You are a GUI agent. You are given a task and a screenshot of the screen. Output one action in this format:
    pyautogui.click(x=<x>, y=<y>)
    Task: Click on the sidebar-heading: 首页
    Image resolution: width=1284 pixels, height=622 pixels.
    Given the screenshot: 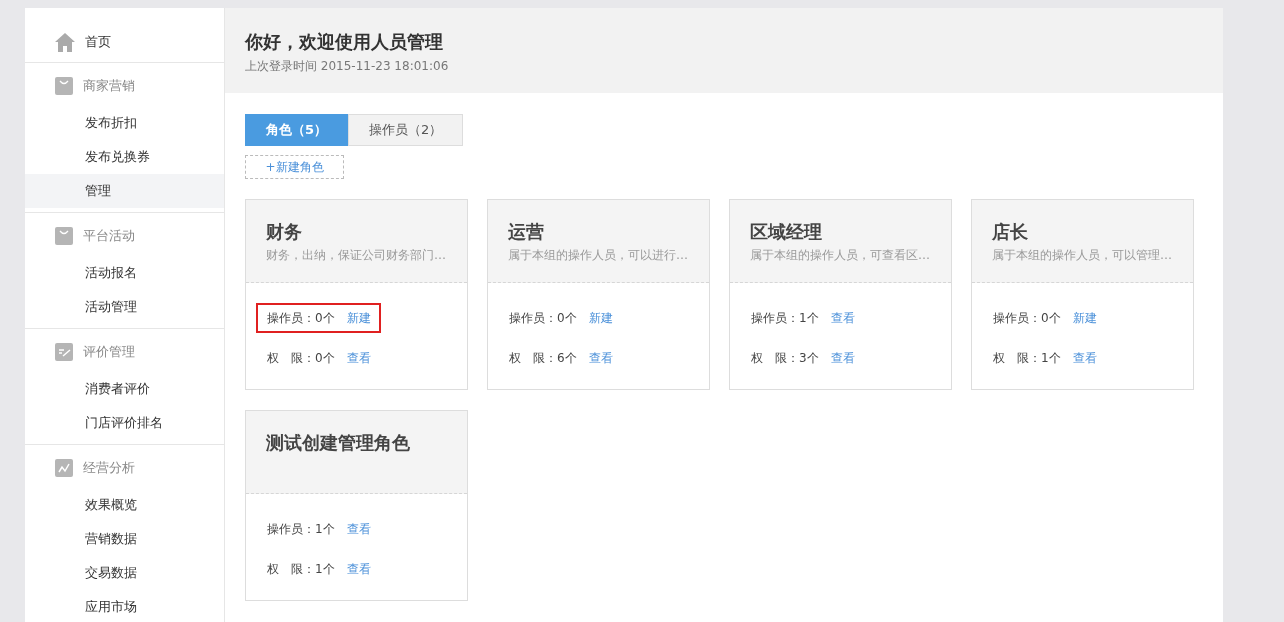 What is the action you would take?
    pyautogui.click(x=98, y=42)
    